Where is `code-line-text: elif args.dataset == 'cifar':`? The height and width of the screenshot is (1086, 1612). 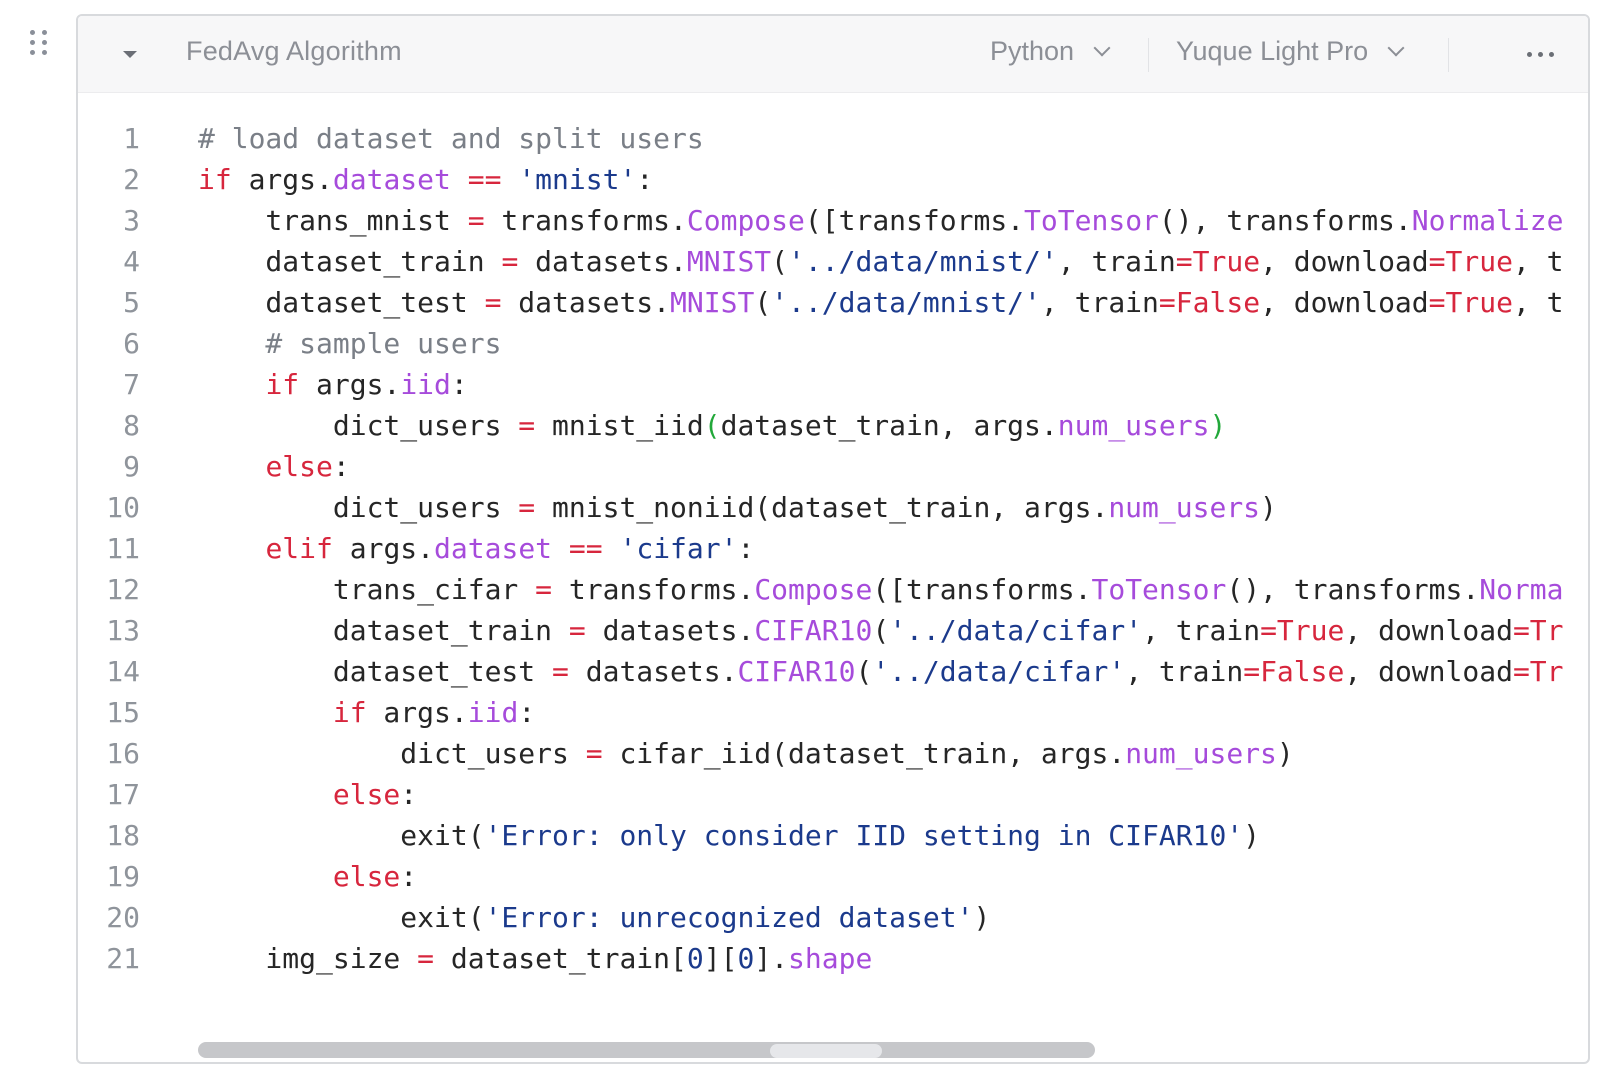
code-line-text: elif args.dataset == 'cifar': is located at coordinates (476, 548).